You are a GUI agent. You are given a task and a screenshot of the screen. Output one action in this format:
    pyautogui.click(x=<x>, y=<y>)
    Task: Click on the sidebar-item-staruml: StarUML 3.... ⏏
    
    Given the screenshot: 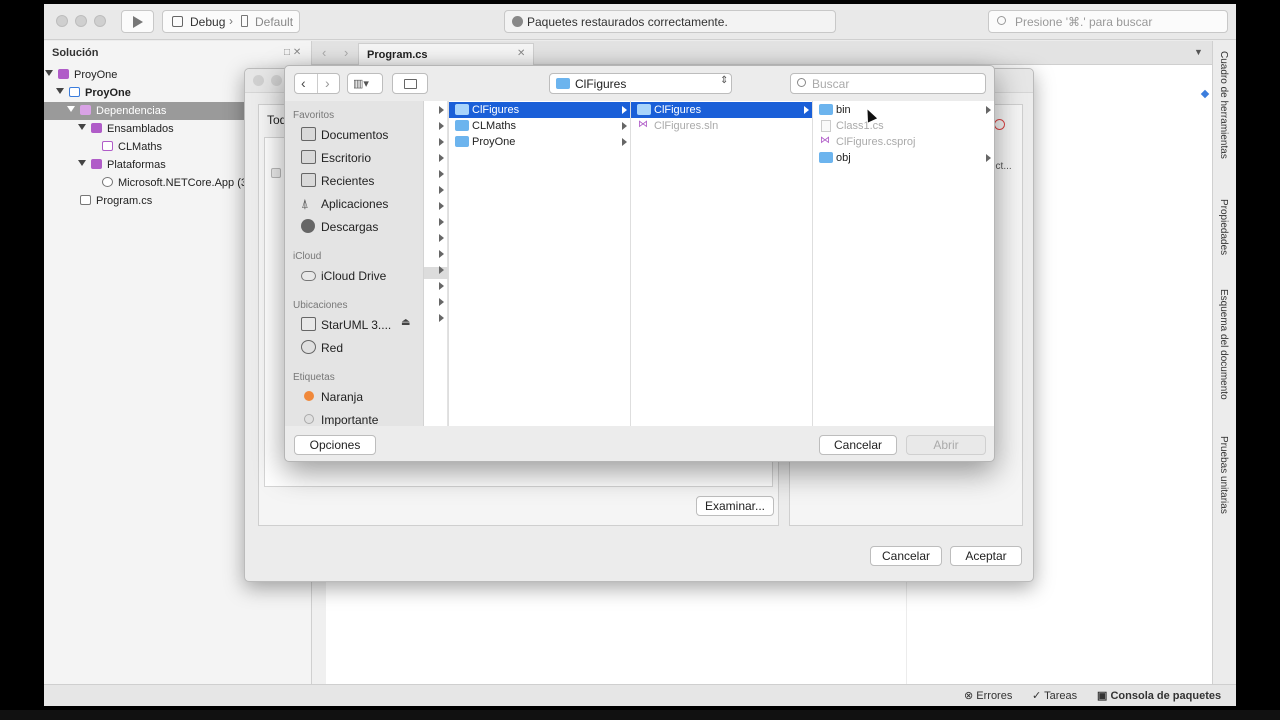 What is the action you would take?
    pyautogui.click(x=358, y=325)
    